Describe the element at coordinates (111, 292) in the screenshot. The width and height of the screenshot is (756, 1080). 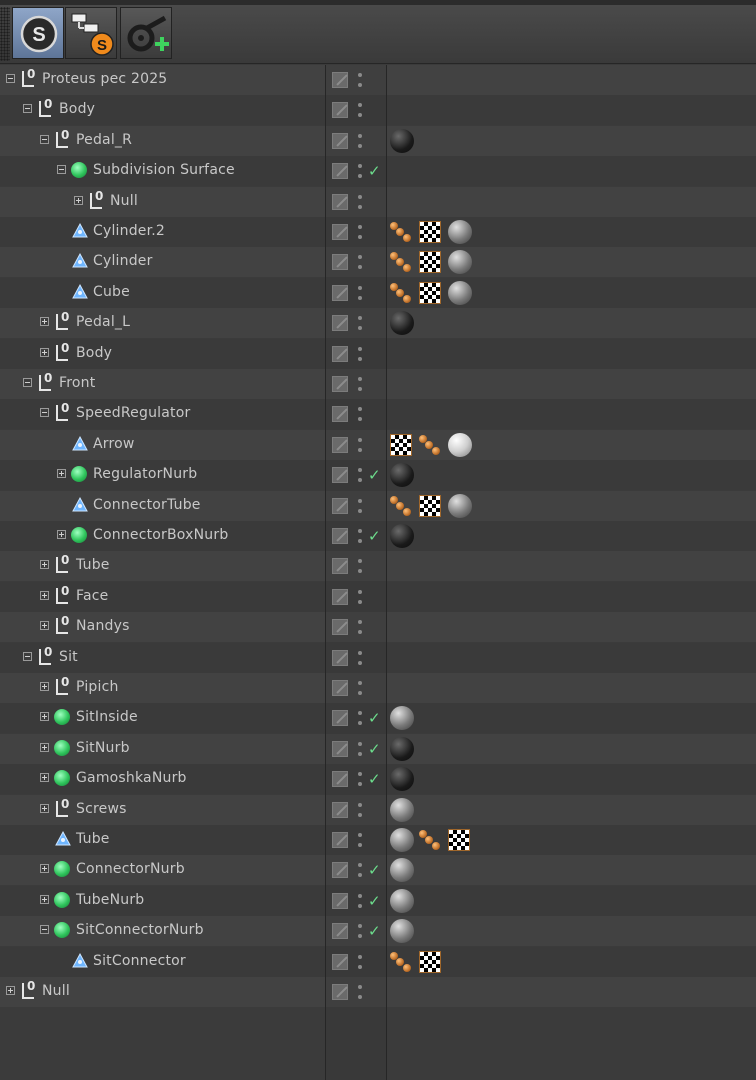
I see `object-name: Cube` at that location.